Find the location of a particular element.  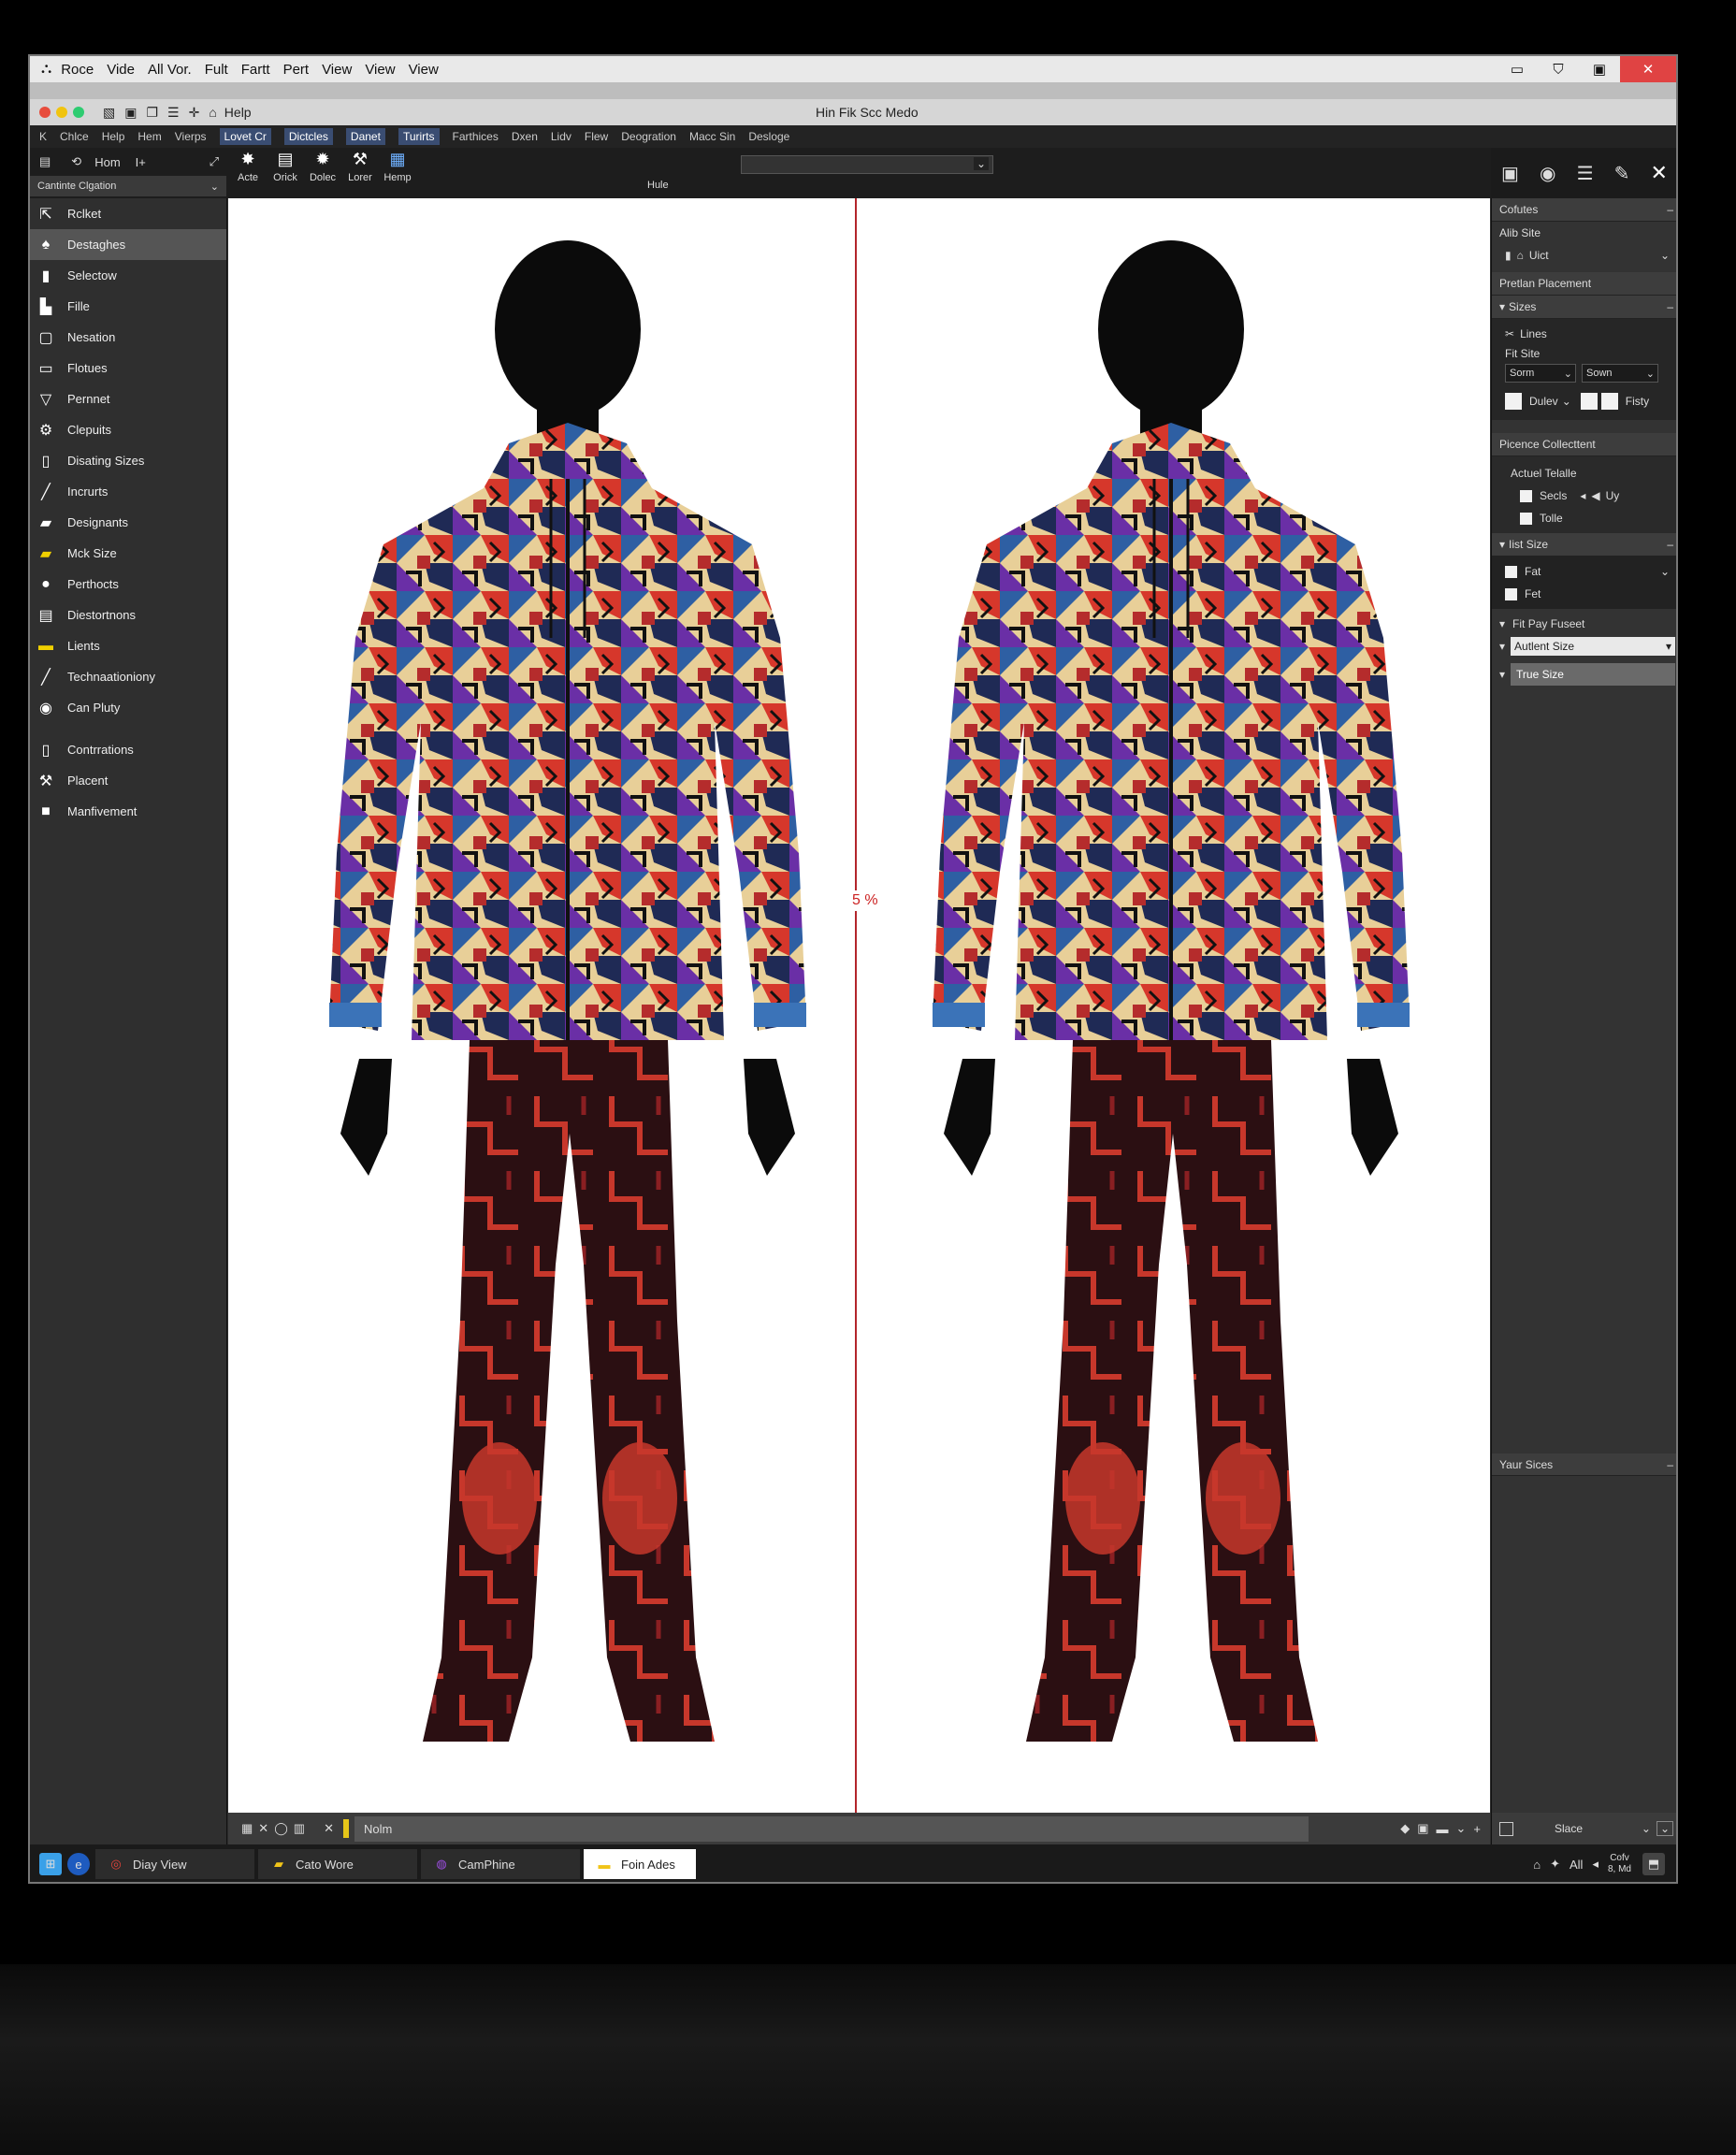

volume-icon: ◂ is located at coordinates (1595, 1865).